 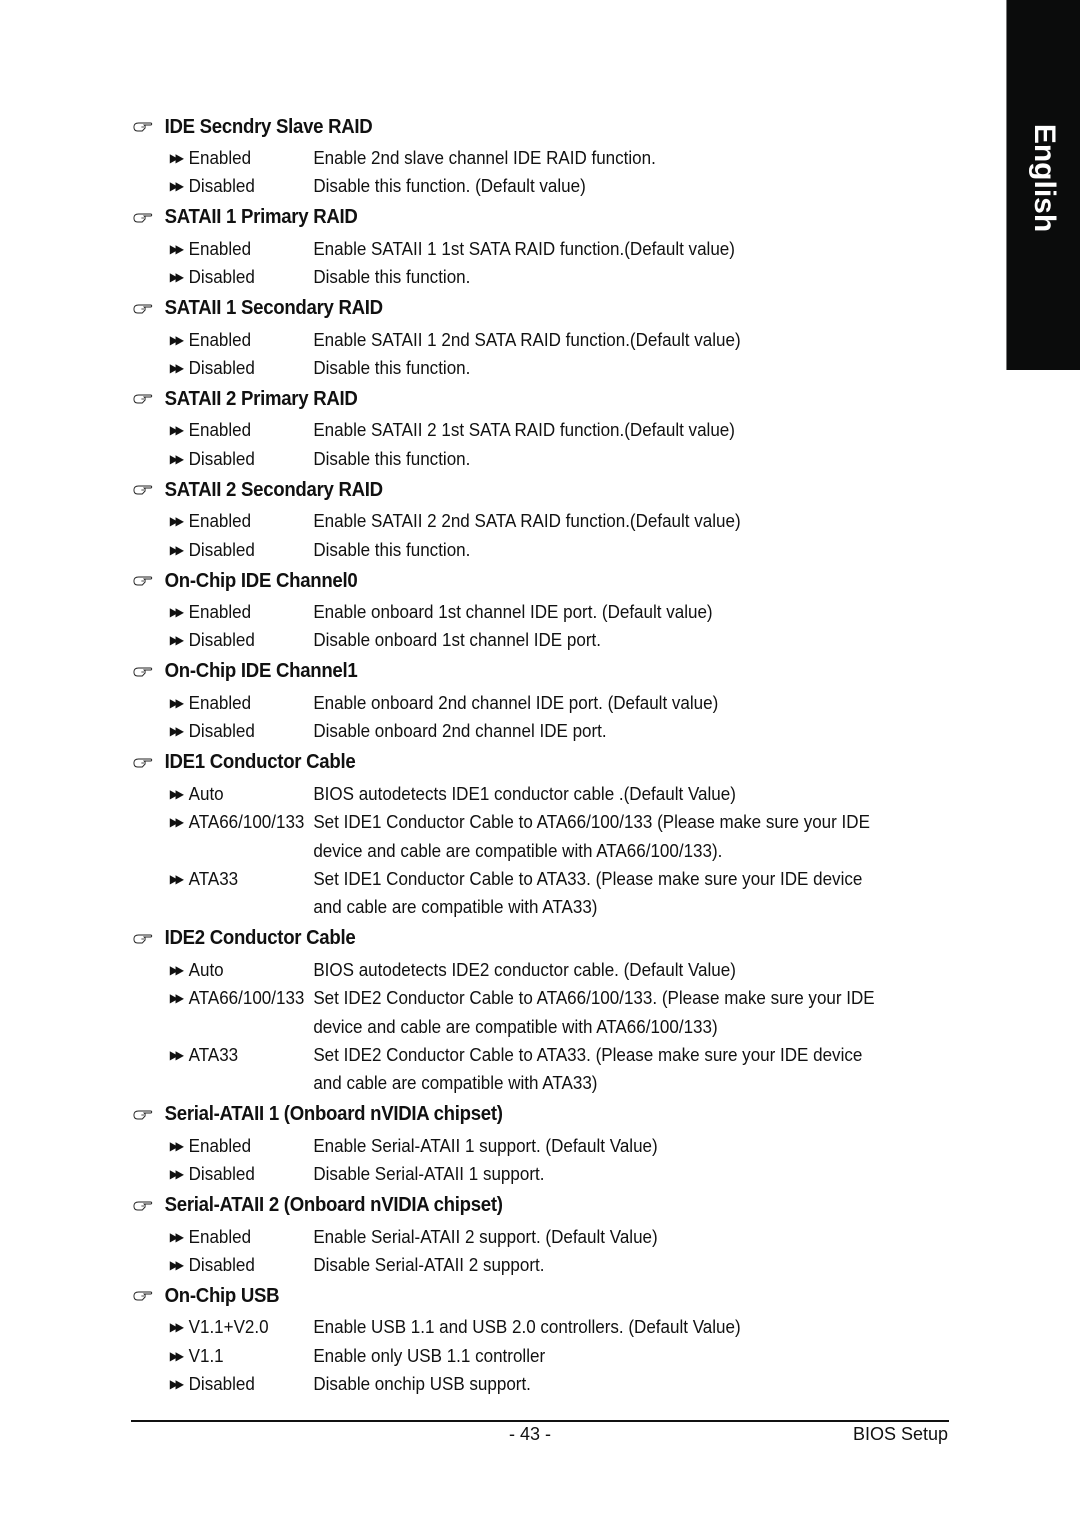 I want to click on setting-title-text: SATAII 2 Secondary RAID, so click(x=273, y=489).